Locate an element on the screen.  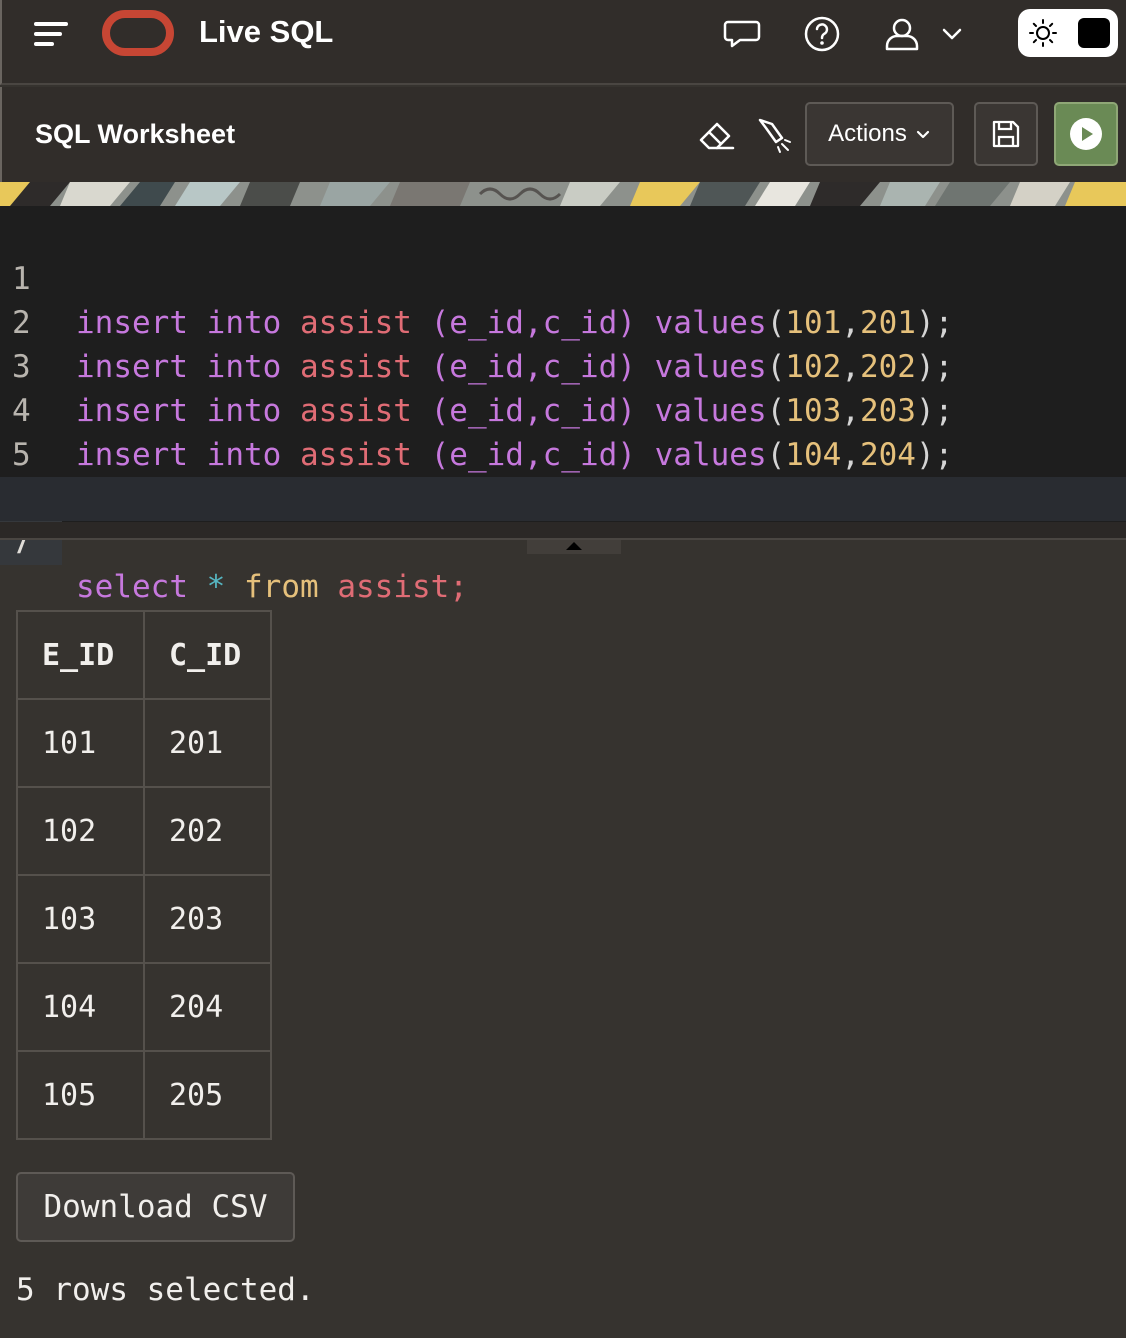
chat-icon is located at coordinates (742, 34).